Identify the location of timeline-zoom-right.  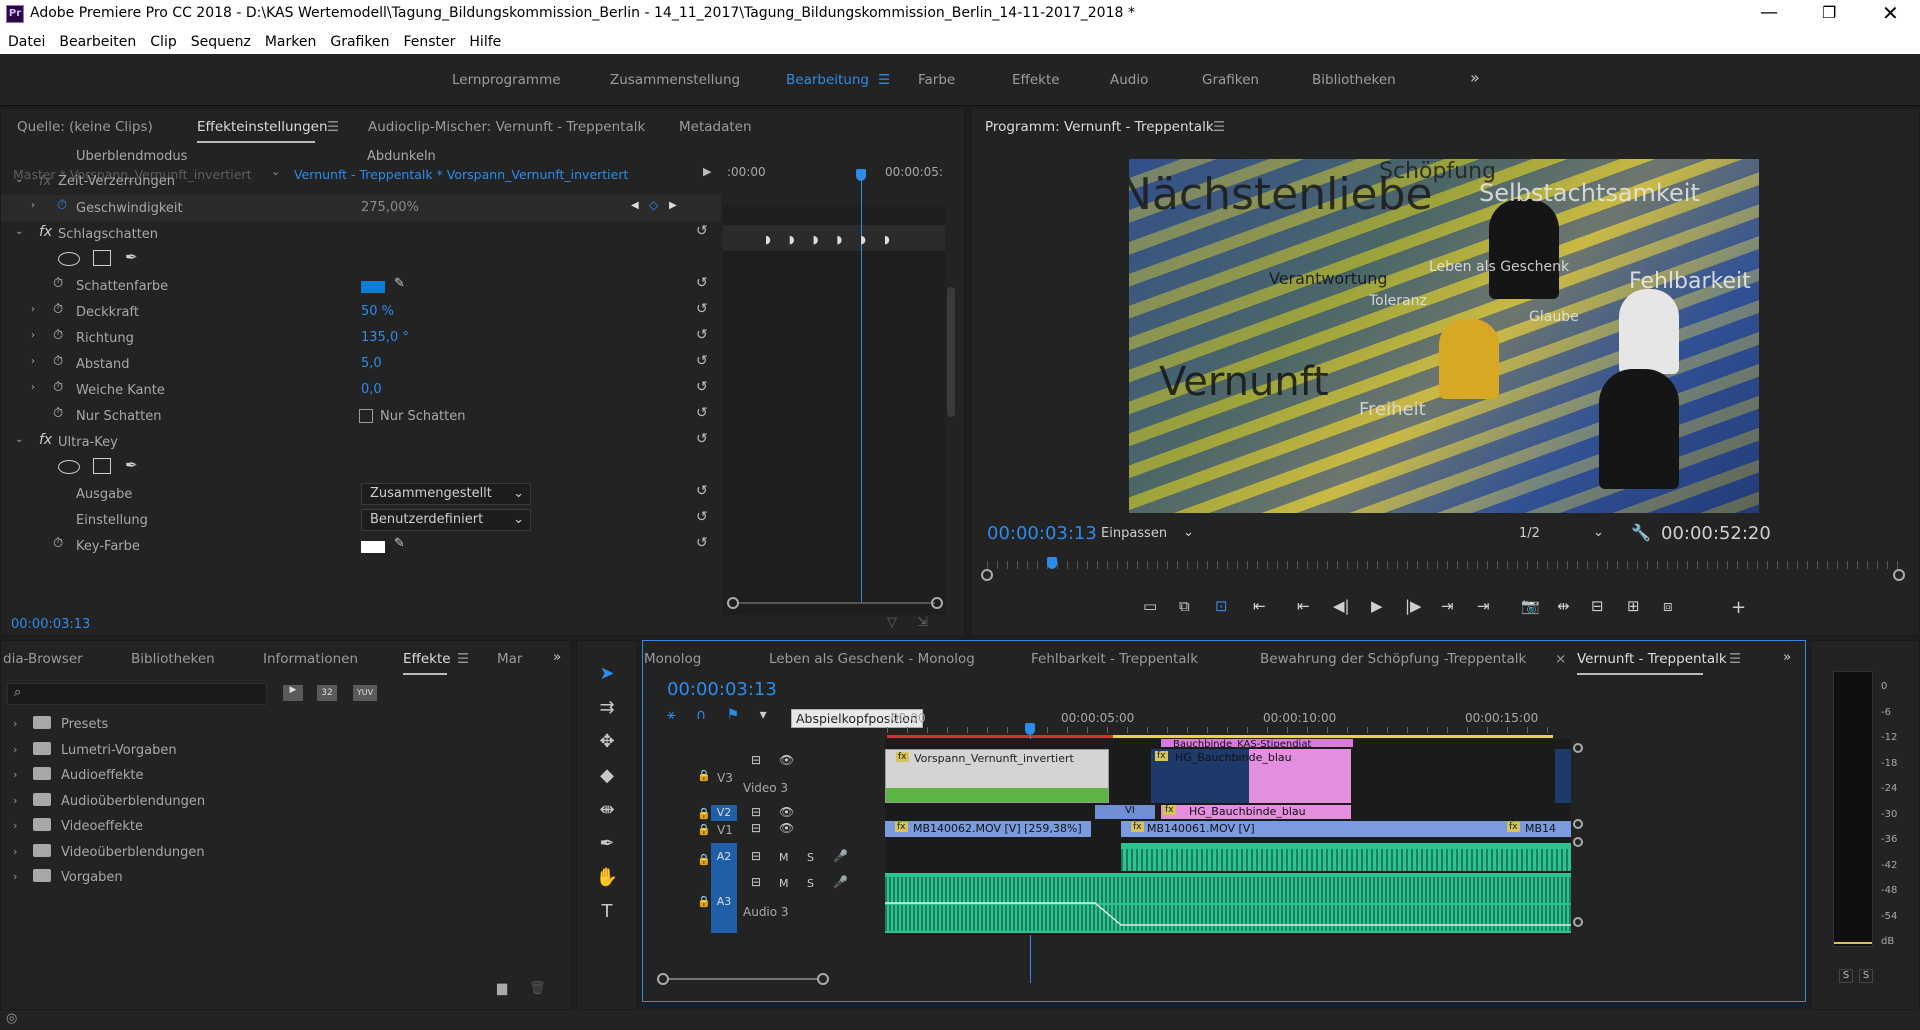
(823, 979).